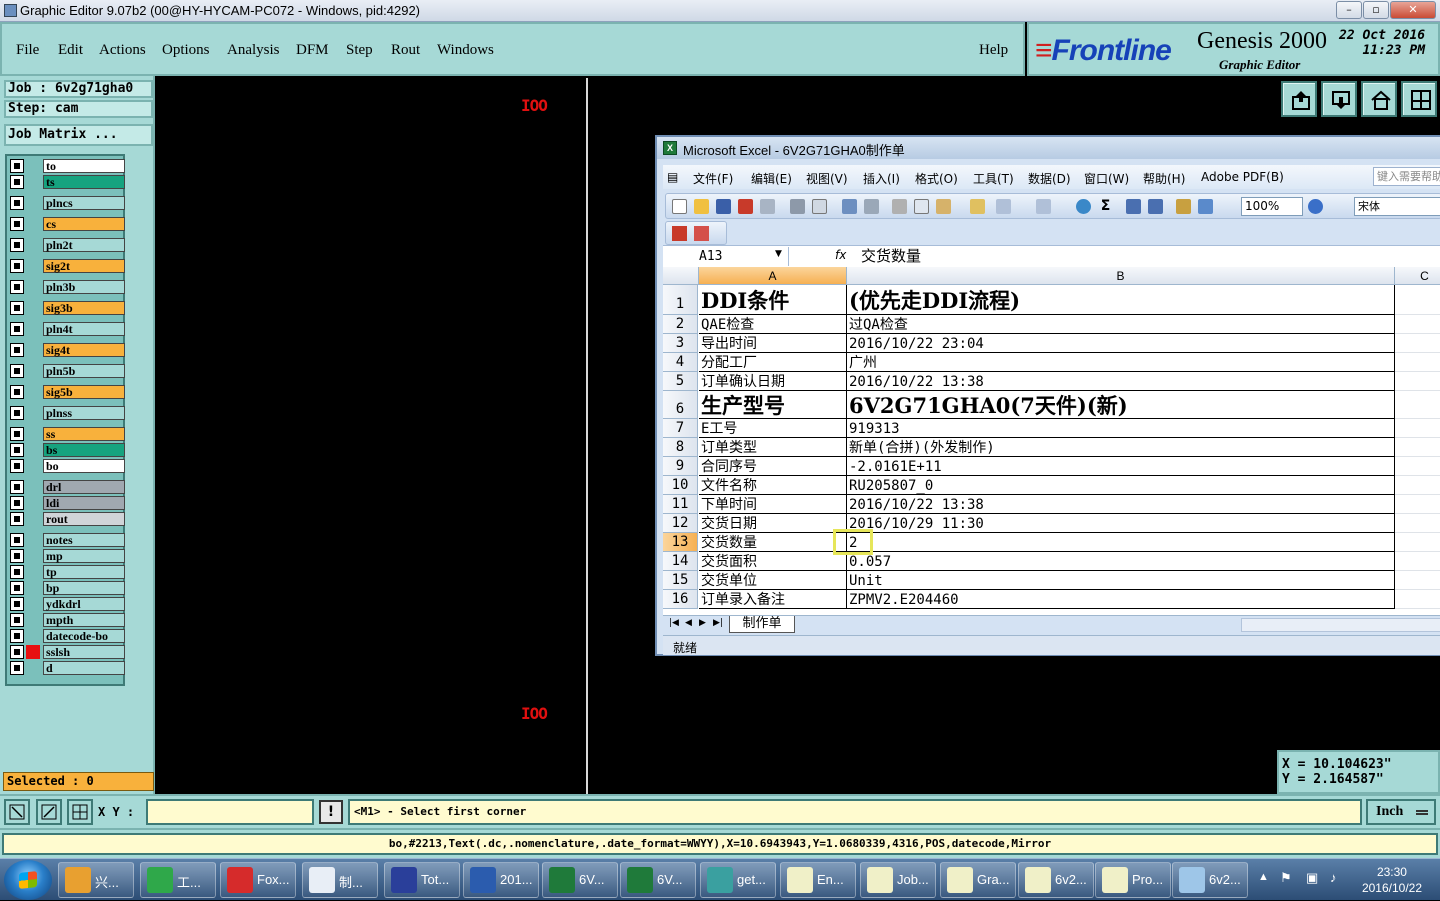 This screenshot has width=1440, height=901. What do you see at coordinates (1121, 381) in the screenshot?
I see `cell-b: 2016/10/22 13:38` at bounding box center [1121, 381].